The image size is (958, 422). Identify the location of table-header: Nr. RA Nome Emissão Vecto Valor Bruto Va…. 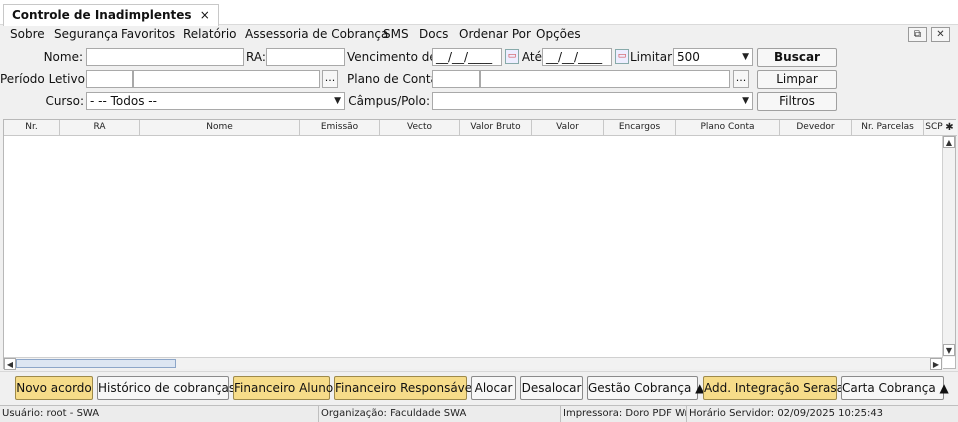
(480, 128).